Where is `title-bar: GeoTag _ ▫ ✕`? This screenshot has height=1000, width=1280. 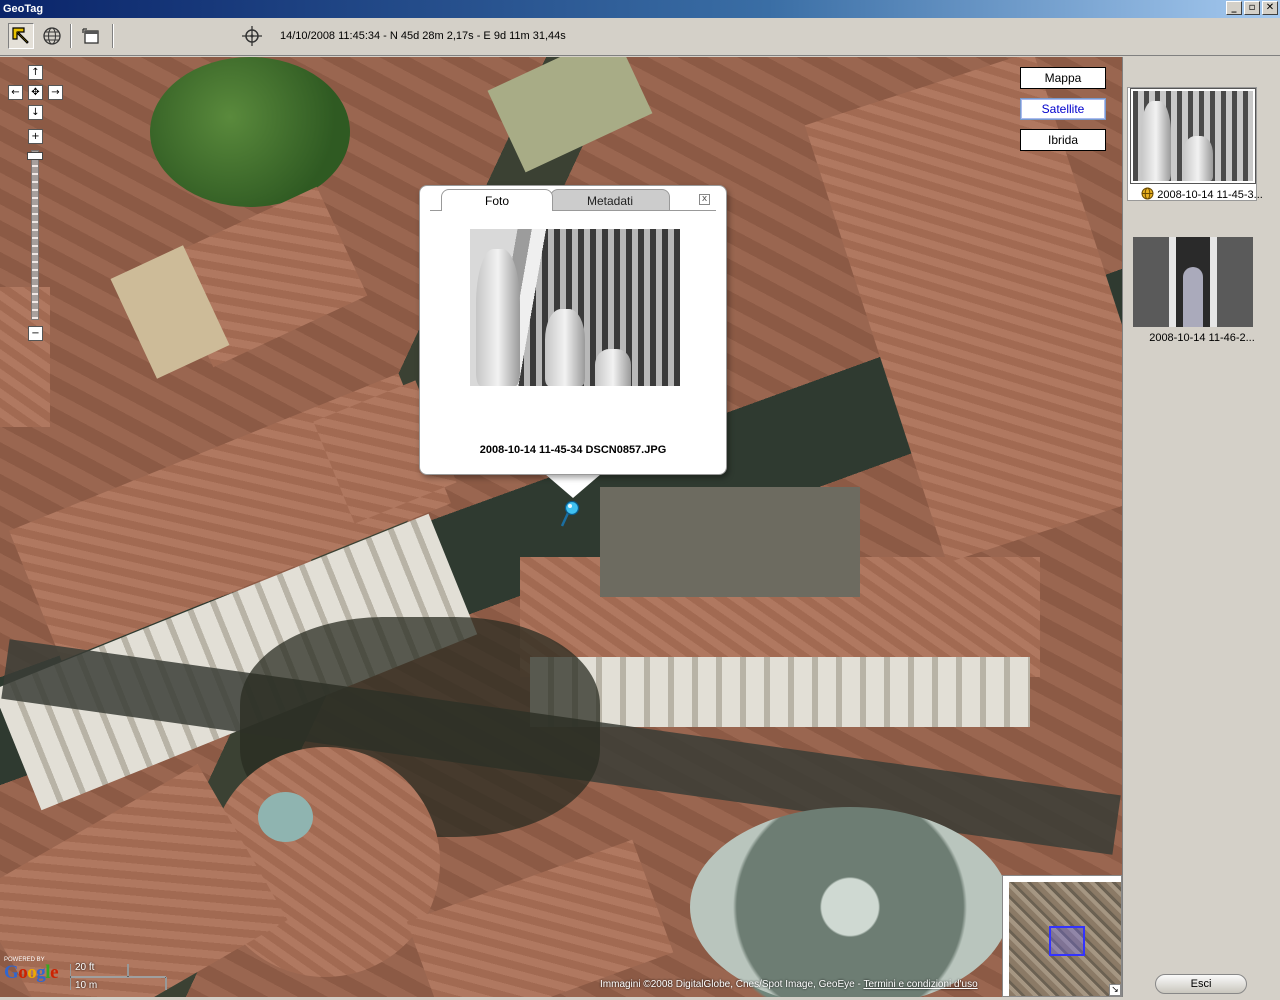 title-bar: GeoTag _ ▫ ✕ is located at coordinates (640, 9).